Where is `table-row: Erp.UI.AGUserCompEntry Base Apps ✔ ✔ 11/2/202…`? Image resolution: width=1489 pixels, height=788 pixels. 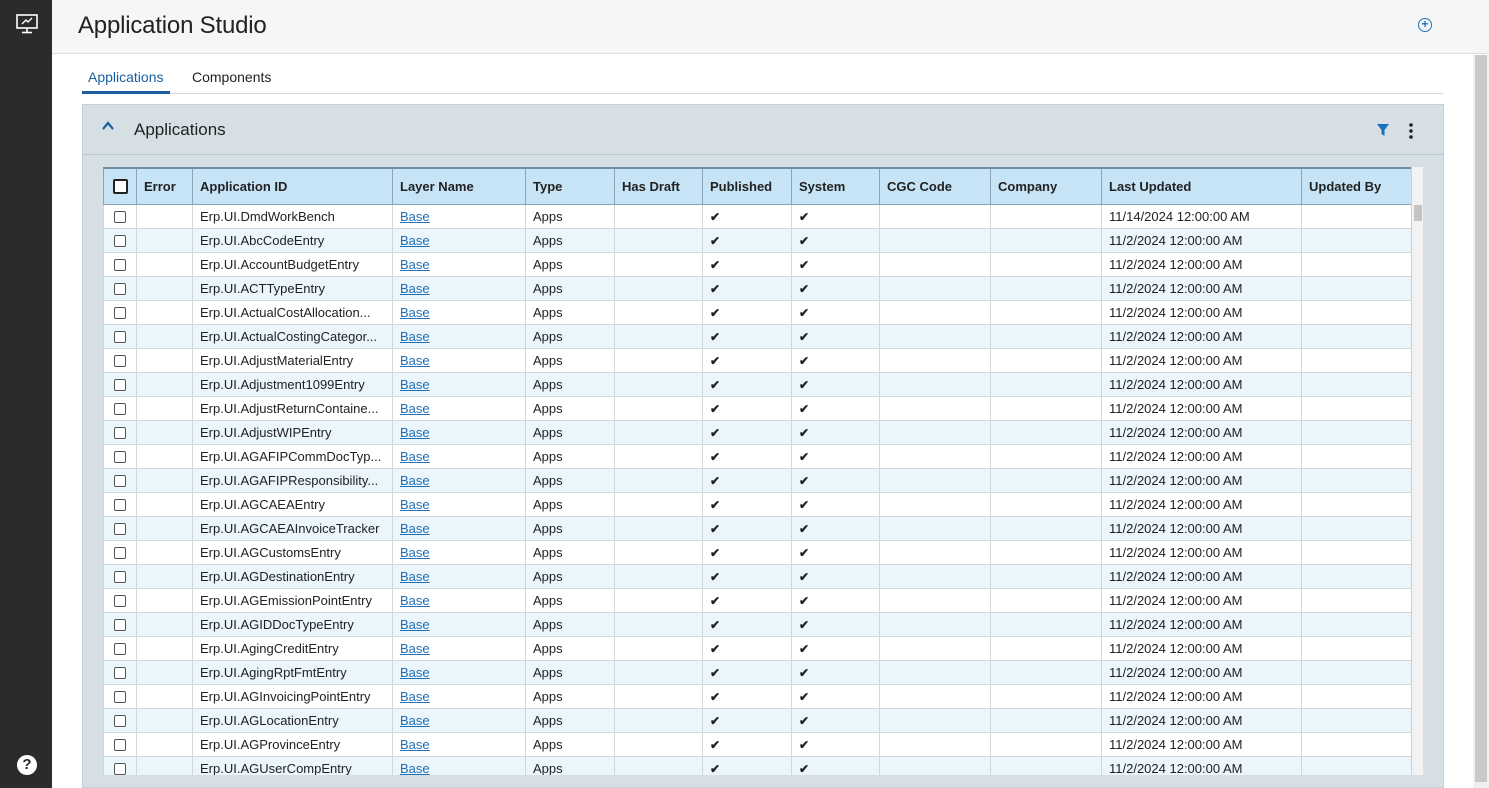 table-row: Erp.UI.AGUserCompEntry Base Apps ✔ ✔ 11/2/202… is located at coordinates (757, 765).